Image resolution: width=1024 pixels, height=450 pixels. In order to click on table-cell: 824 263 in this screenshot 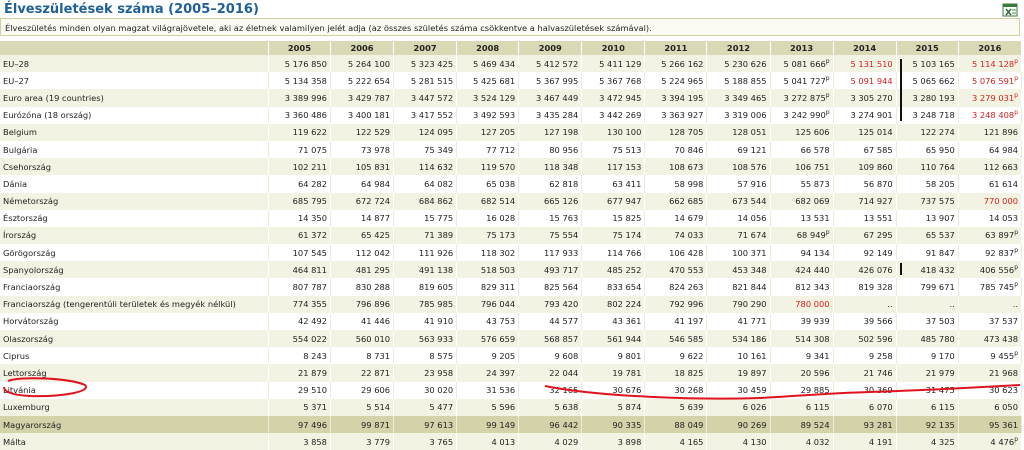, I will do `click(676, 287)`.